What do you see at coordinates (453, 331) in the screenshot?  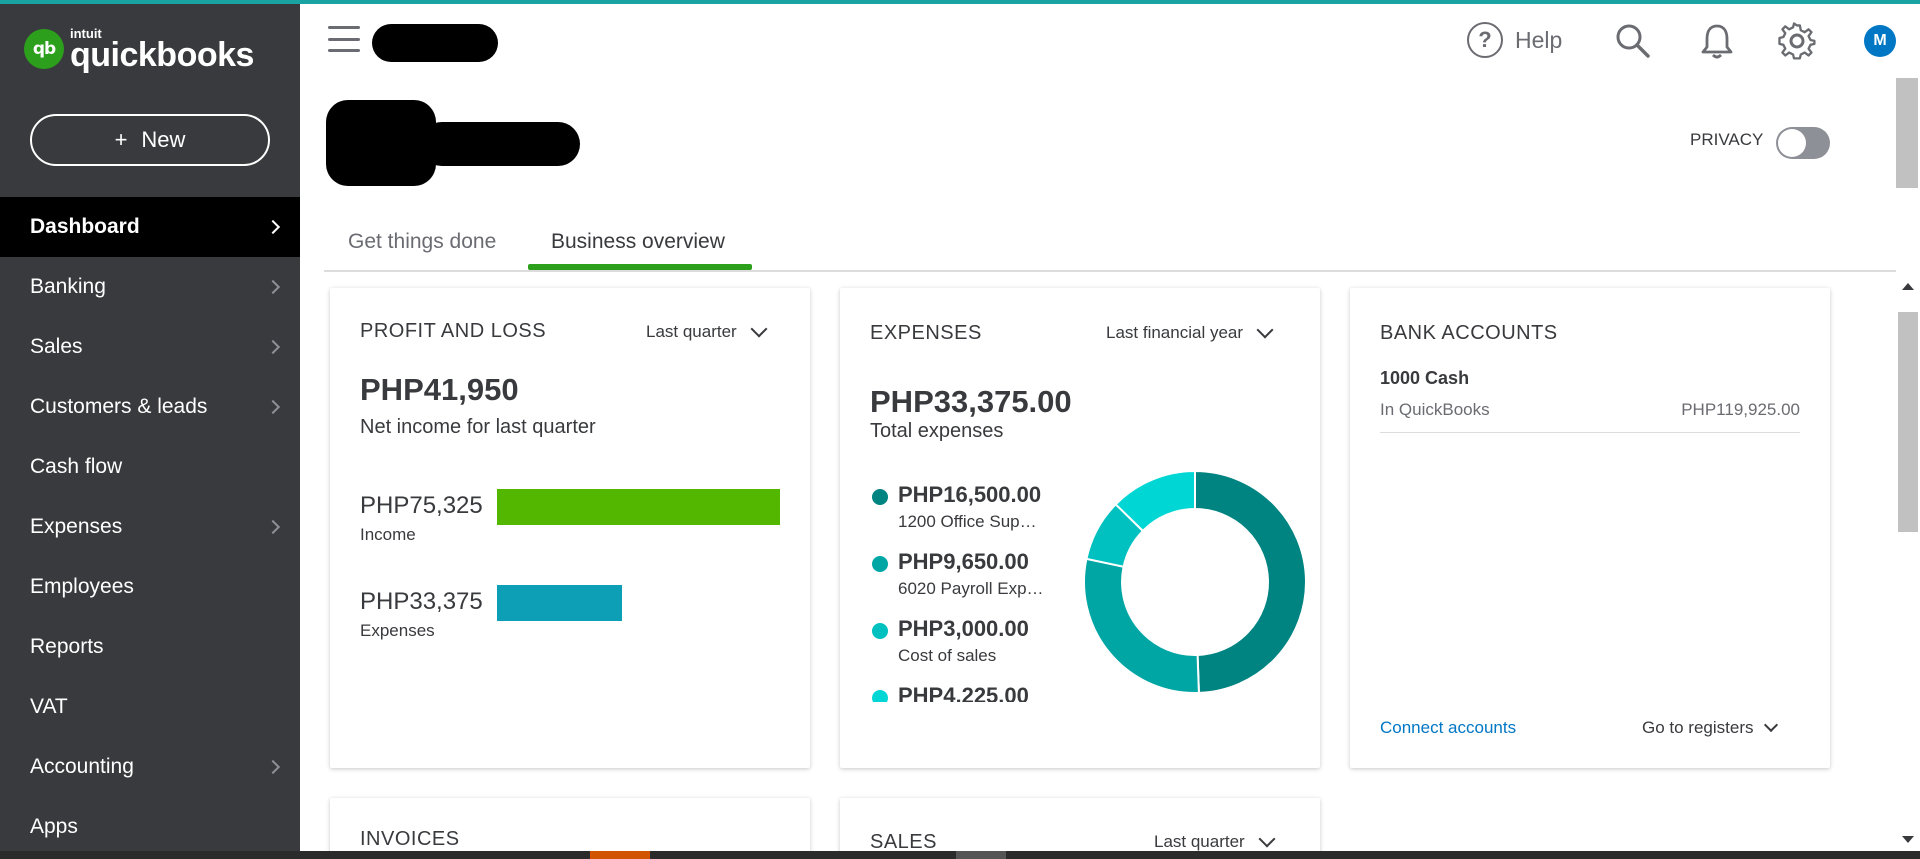 I see `profit-and-loss-title: PROFIT AND LOSS` at bounding box center [453, 331].